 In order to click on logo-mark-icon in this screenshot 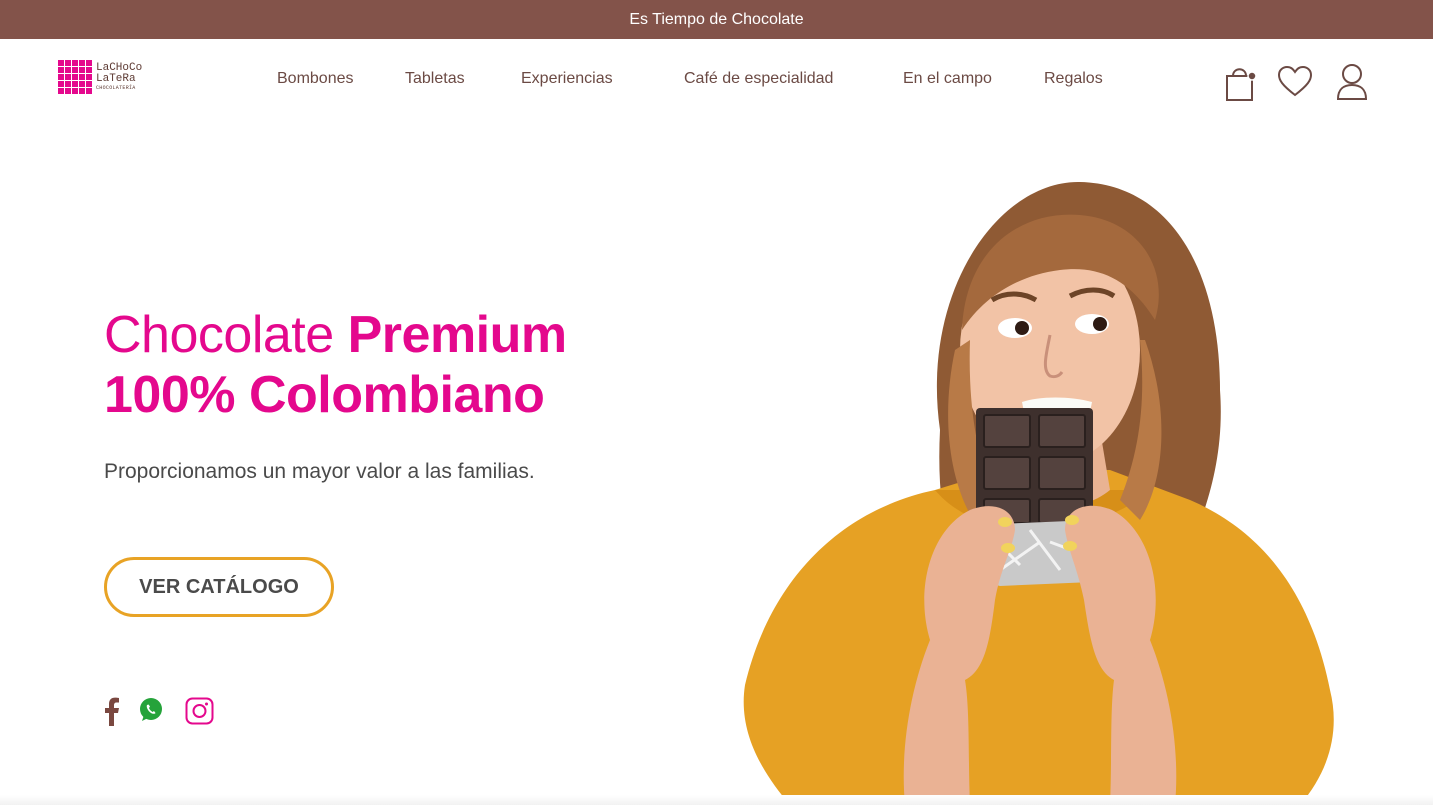, I will do `click(75, 77)`.